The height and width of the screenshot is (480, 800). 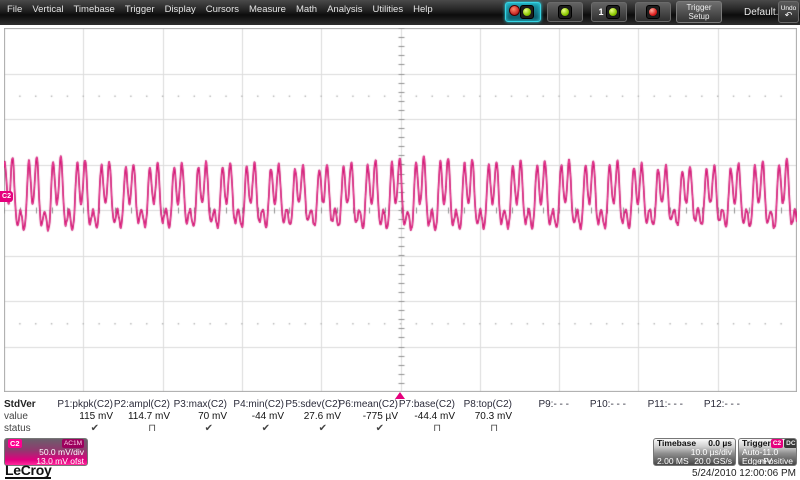 I want to click on lecroy-logo: LeCroy, so click(x=28, y=470).